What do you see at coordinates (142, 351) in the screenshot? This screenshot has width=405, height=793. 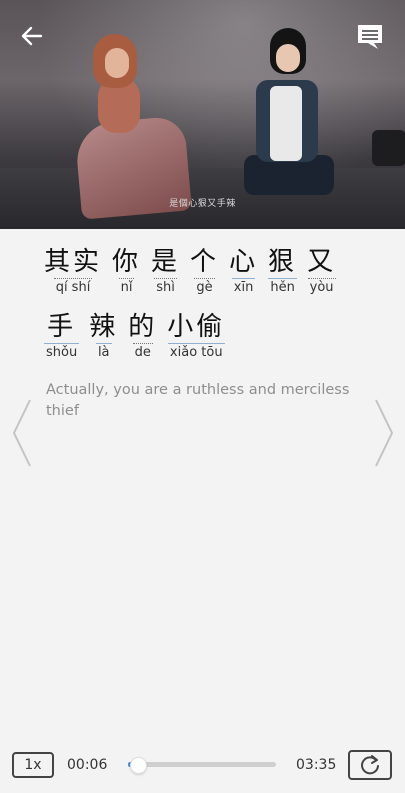 I see `pinyin: de` at bounding box center [142, 351].